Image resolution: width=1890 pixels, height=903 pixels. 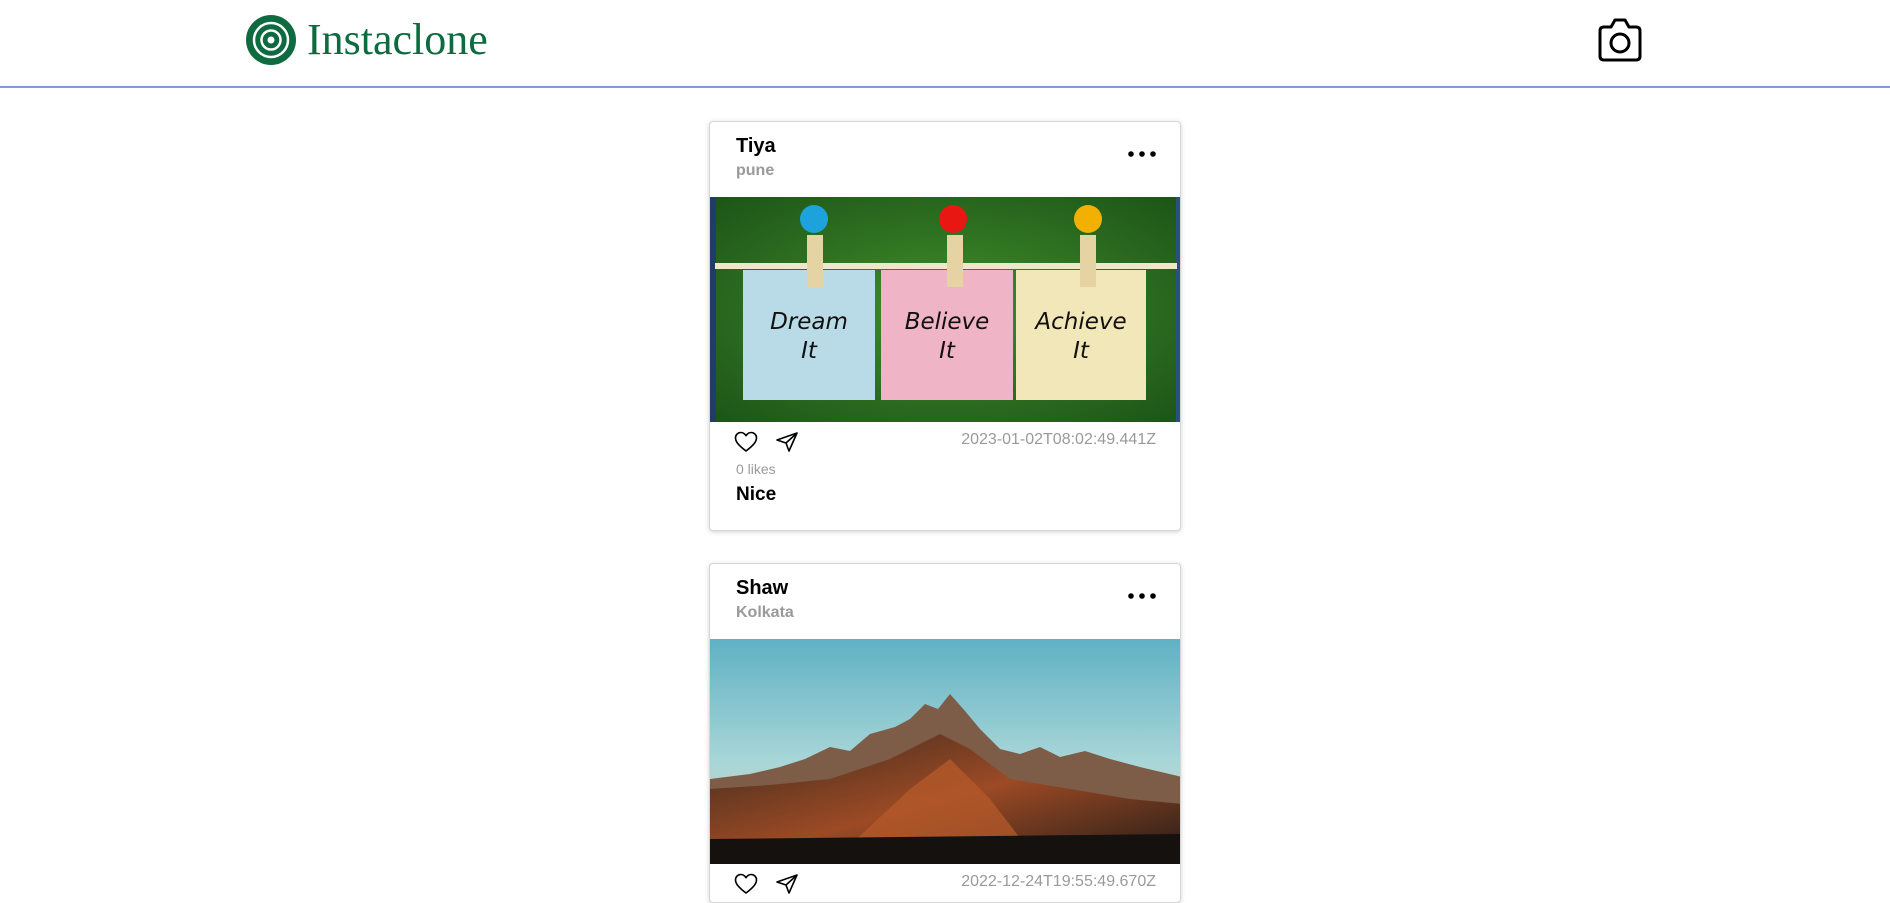 I want to click on likes-count: 0 likes, so click(x=756, y=469).